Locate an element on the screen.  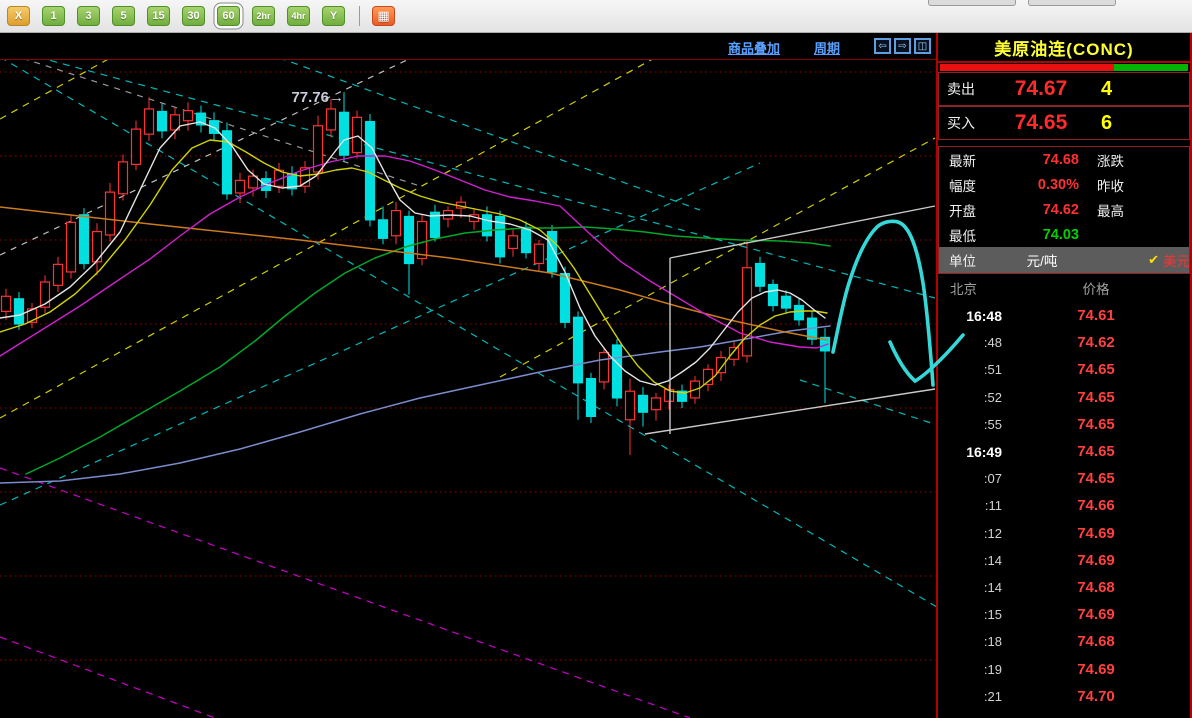
timeframe-60-button: 60 is located at coordinates (228, 16).